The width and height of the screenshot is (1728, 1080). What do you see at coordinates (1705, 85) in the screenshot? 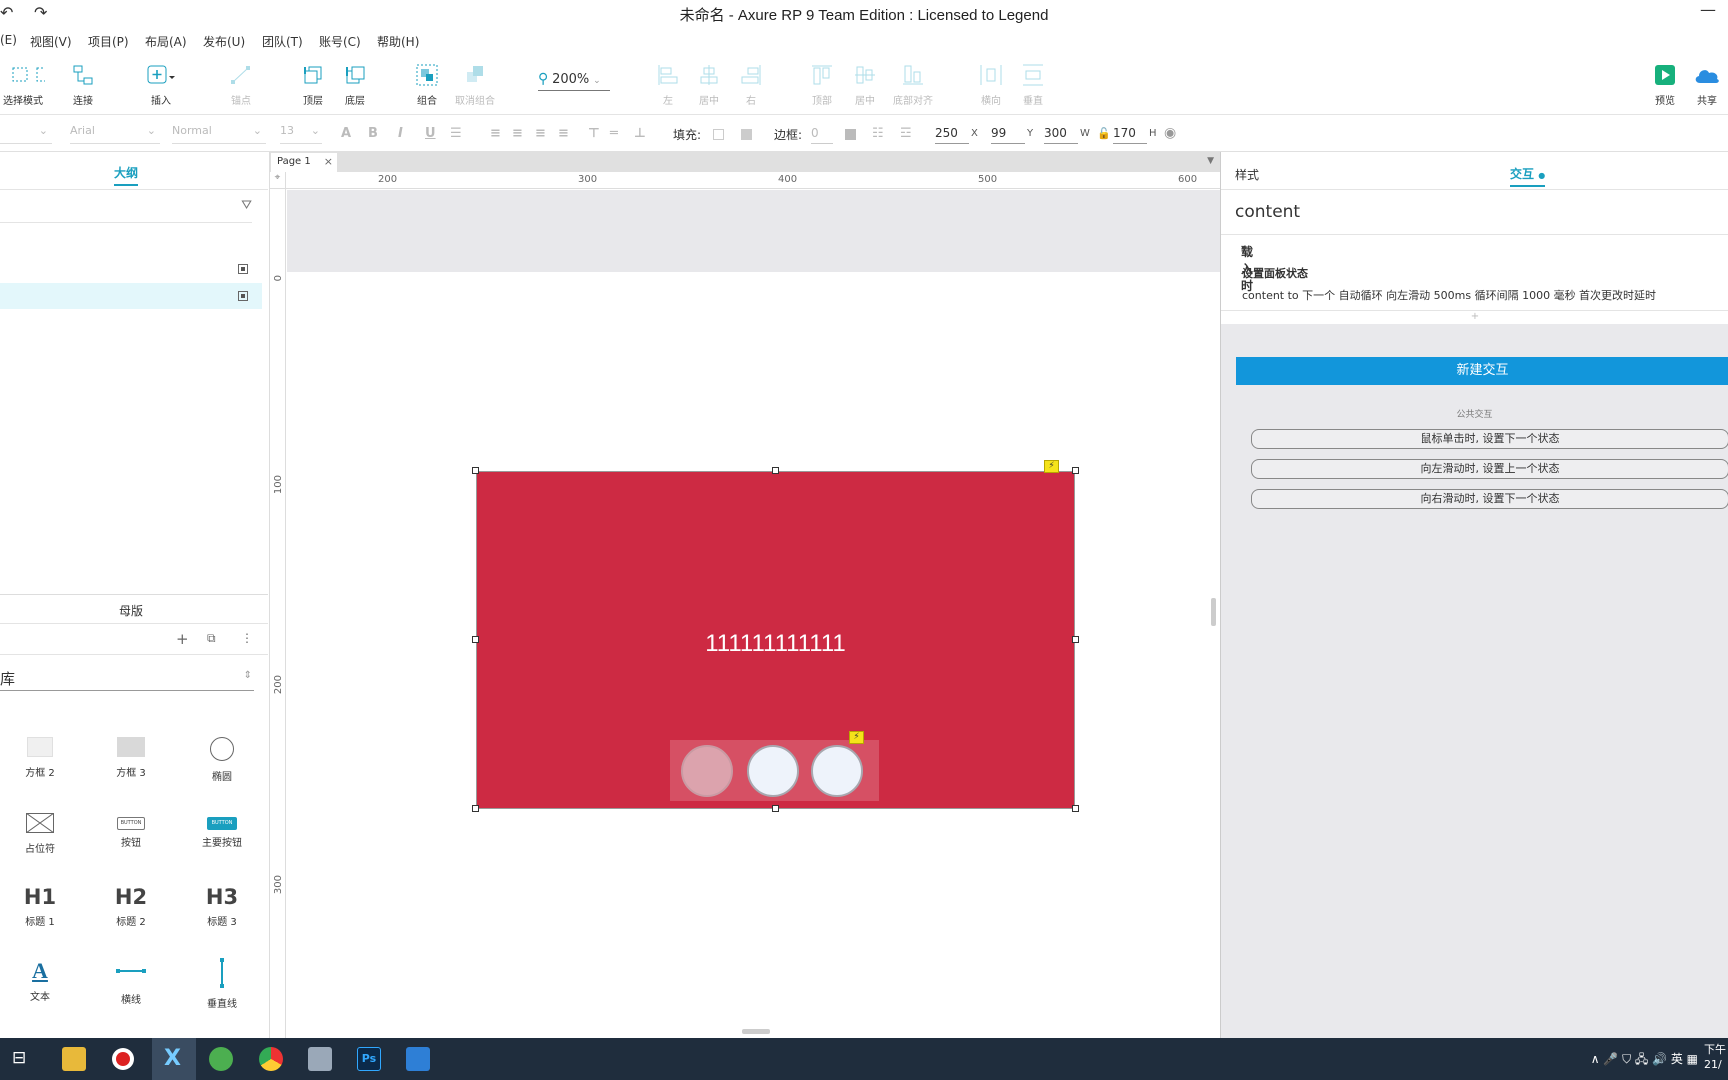
I see `share-button: 共享` at bounding box center [1705, 85].